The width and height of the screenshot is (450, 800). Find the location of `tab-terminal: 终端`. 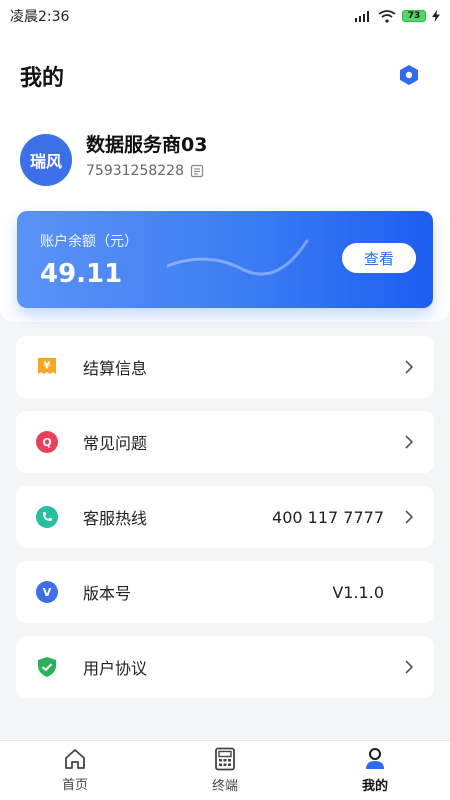

tab-terminal: 终端 is located at coordinates (225, 770).